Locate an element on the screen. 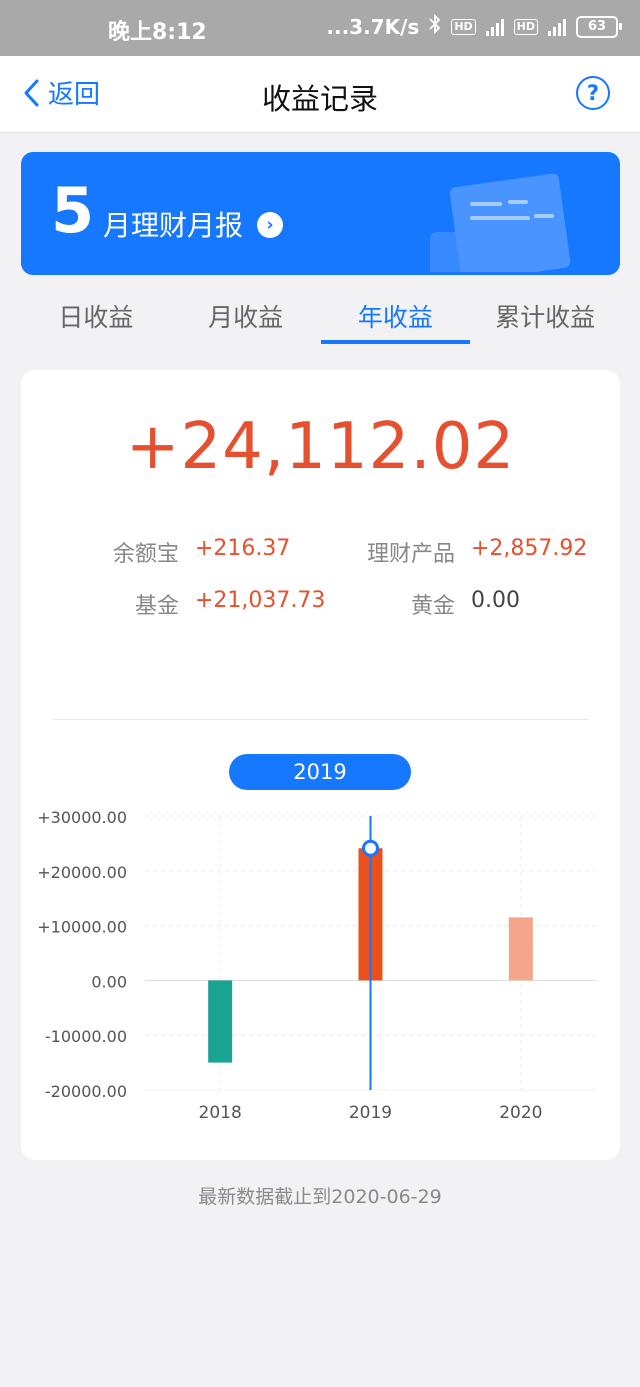 The height and width of the screenshot is (1387, 640). summary-value: +21,037.73 is located at coordinates (260, 600).